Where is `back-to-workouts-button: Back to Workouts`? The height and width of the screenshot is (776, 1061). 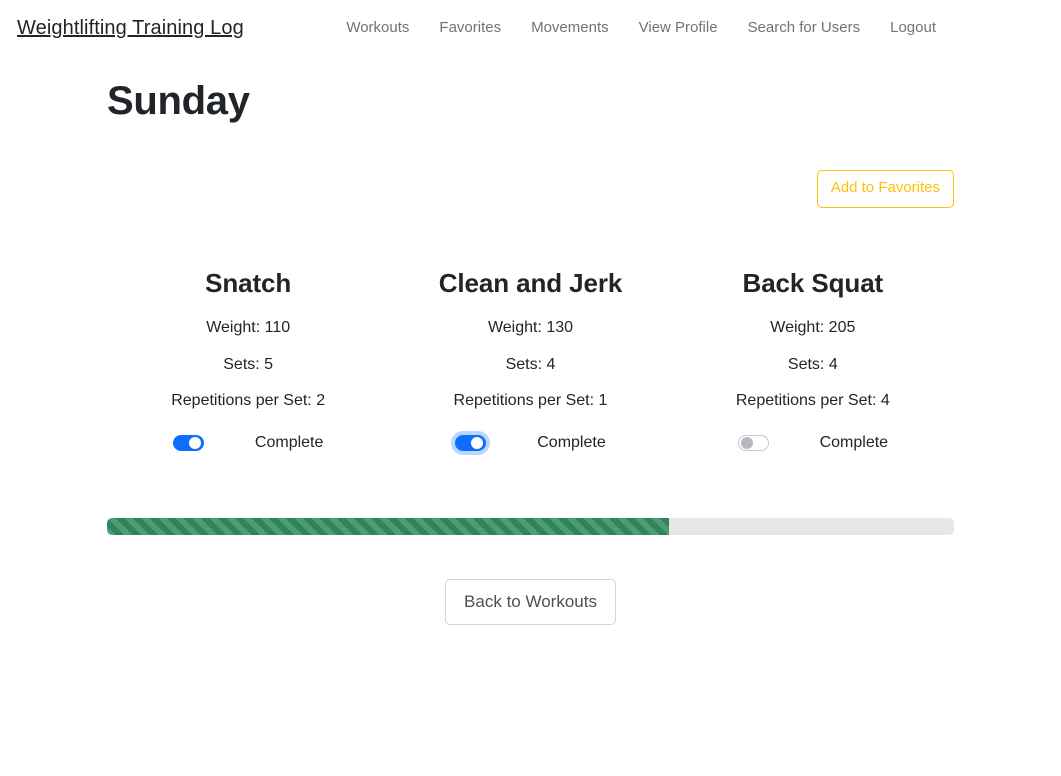
back-to-workouts-button: Back to Workouts is located at coordinates (530, 602).